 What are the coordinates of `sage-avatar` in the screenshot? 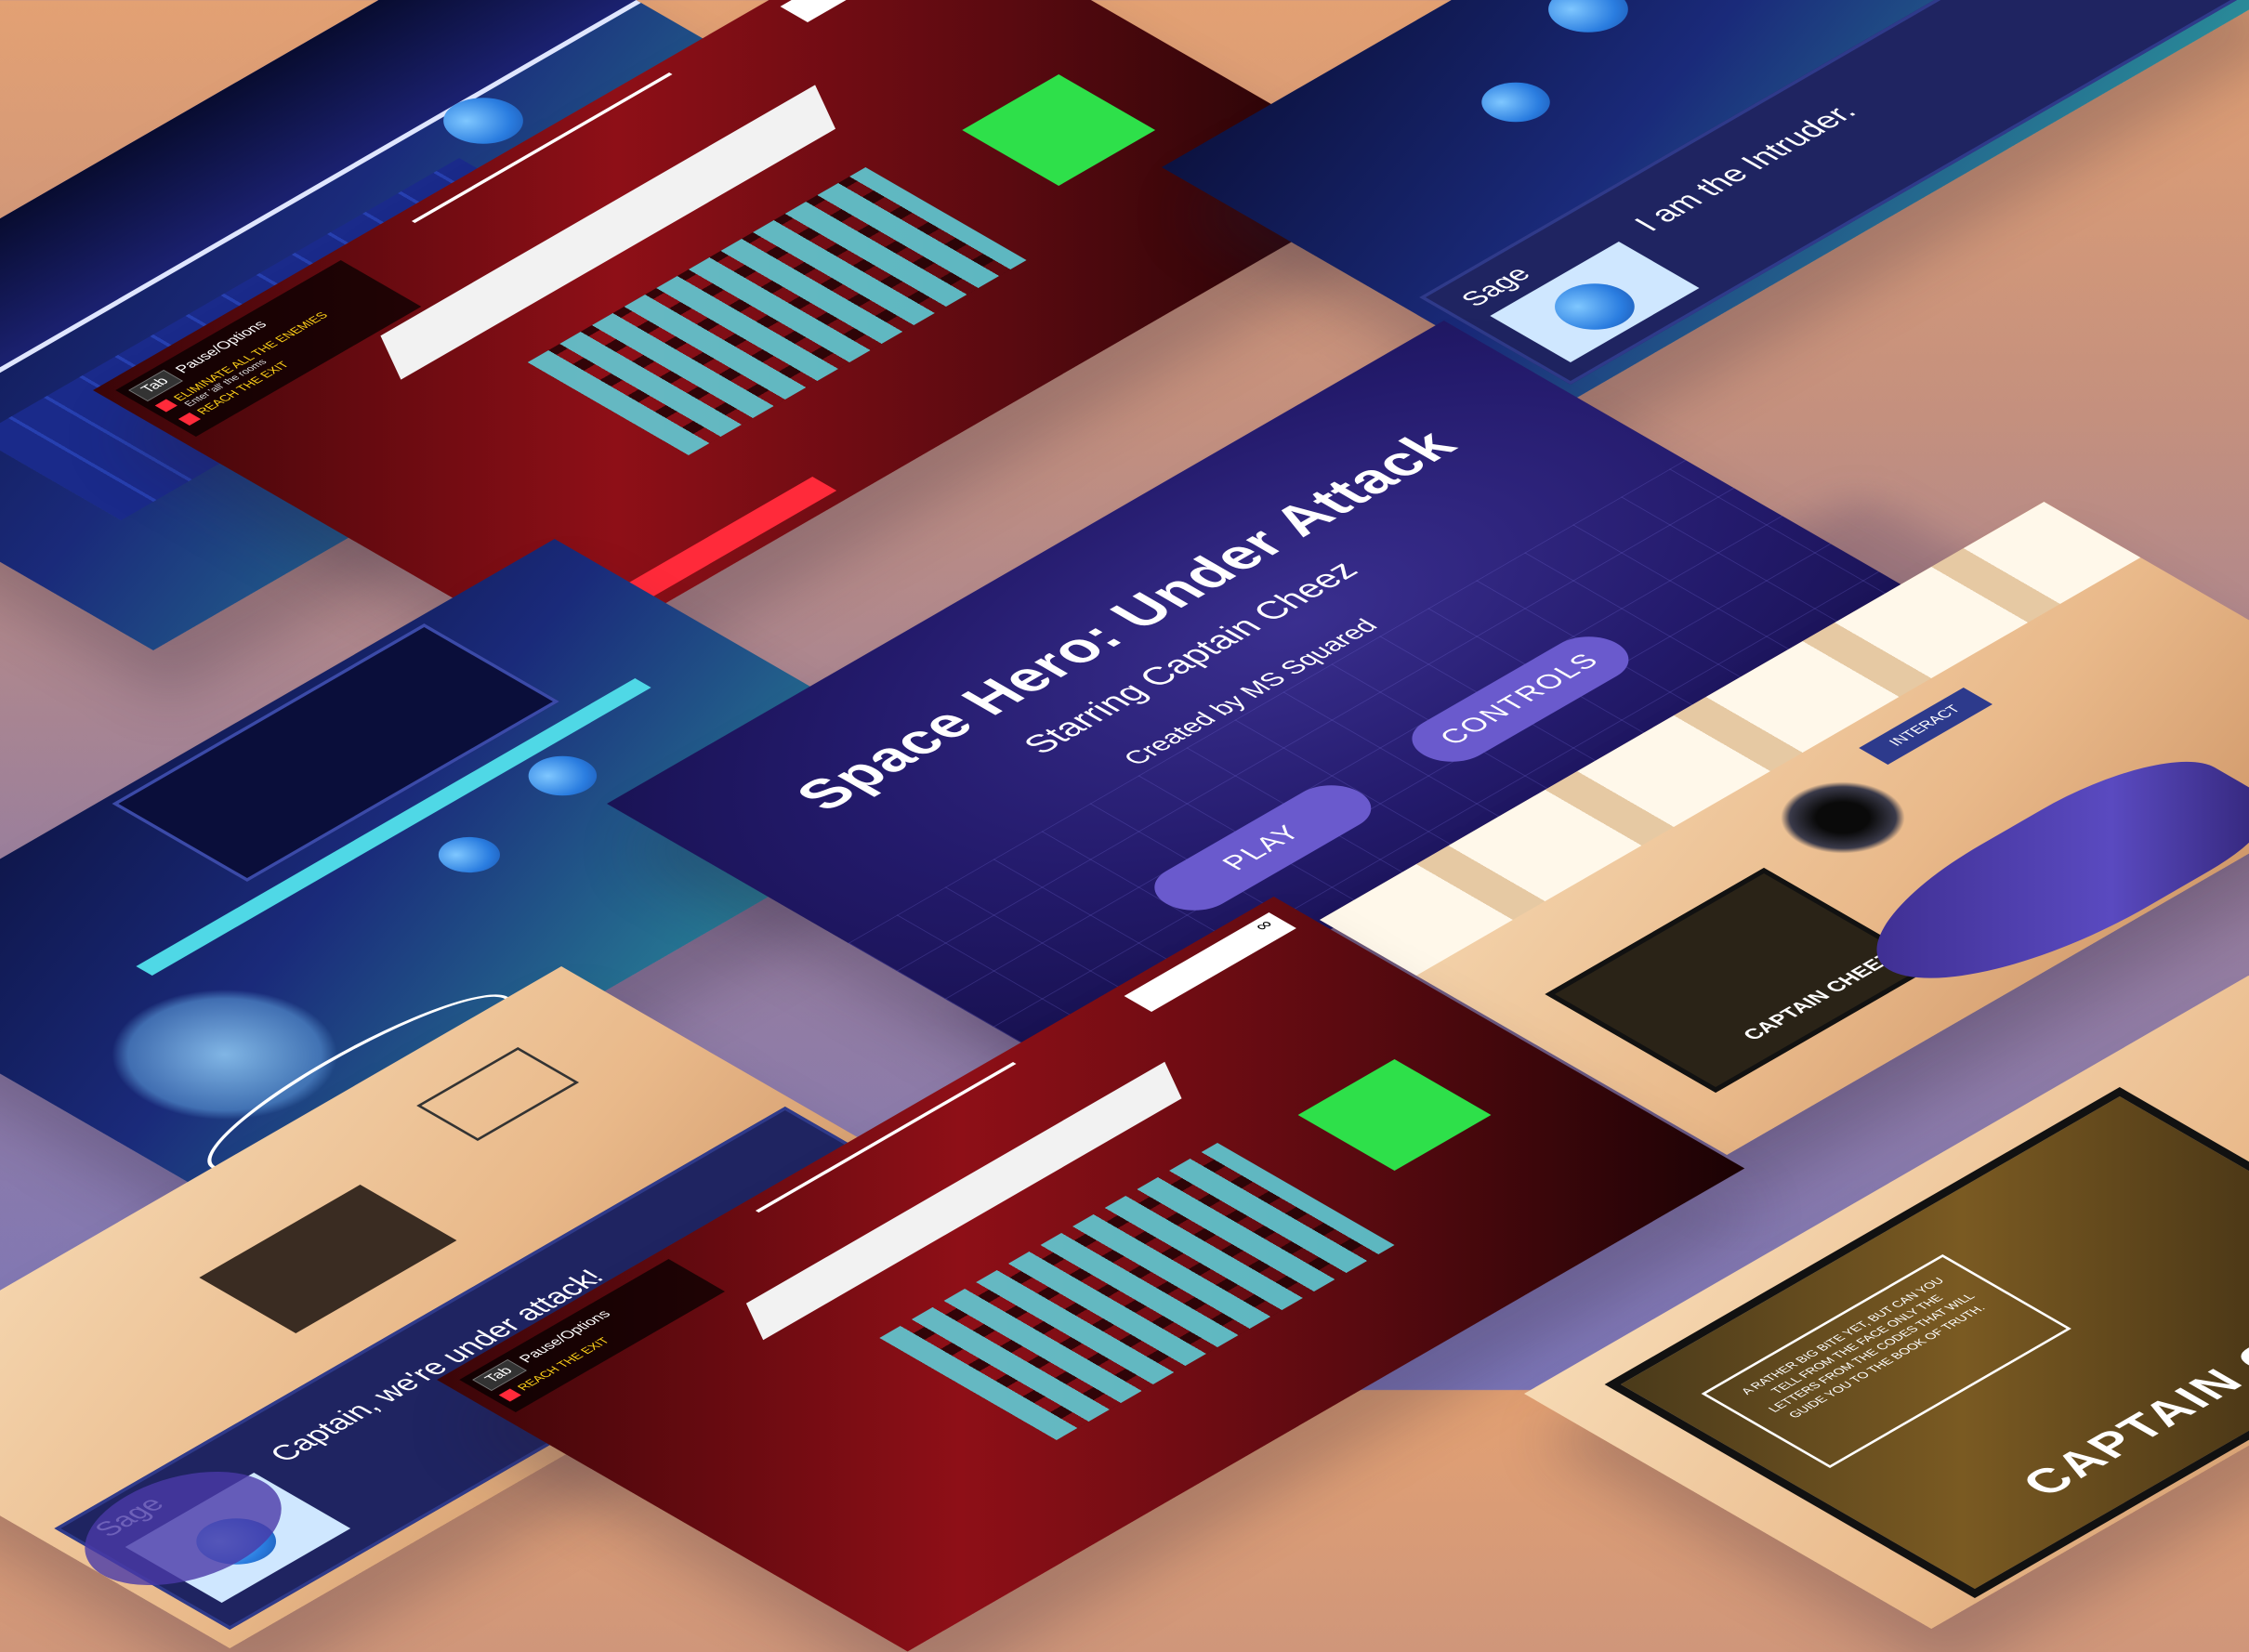 It's located at (1595, 306).